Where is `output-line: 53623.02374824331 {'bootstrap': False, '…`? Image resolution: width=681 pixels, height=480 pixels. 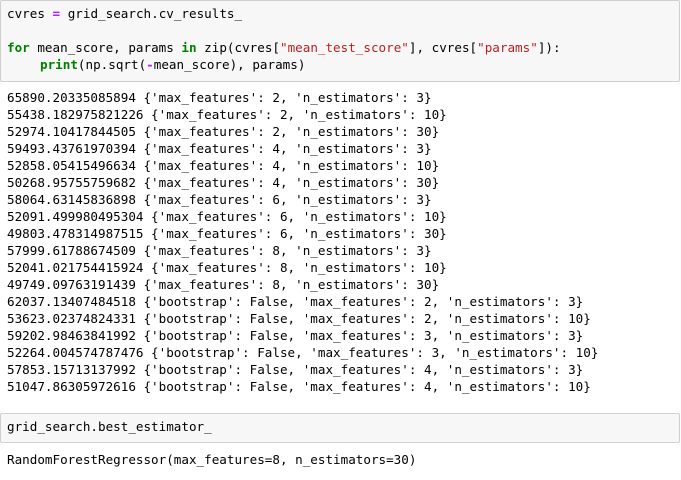 output-line: 53623.02374824331 {'bootstrap': False, '… is located at coordinates (299, 318).